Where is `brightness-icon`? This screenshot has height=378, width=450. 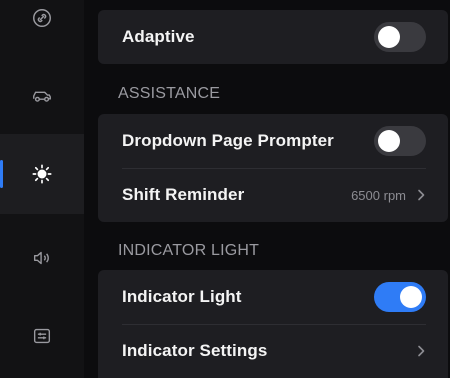 brightness-icon is located at coordinates (42, 174).